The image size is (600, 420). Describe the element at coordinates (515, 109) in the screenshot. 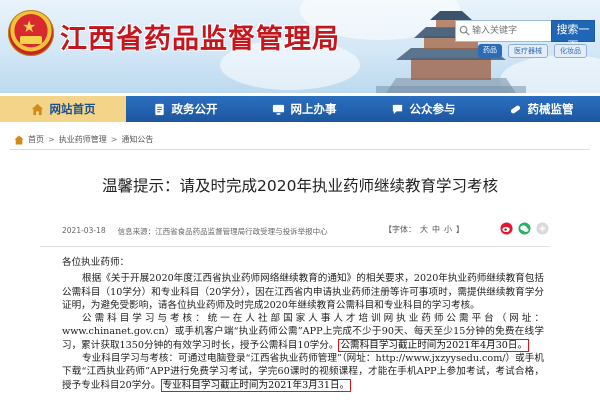

I see `pill-icon` at that location.